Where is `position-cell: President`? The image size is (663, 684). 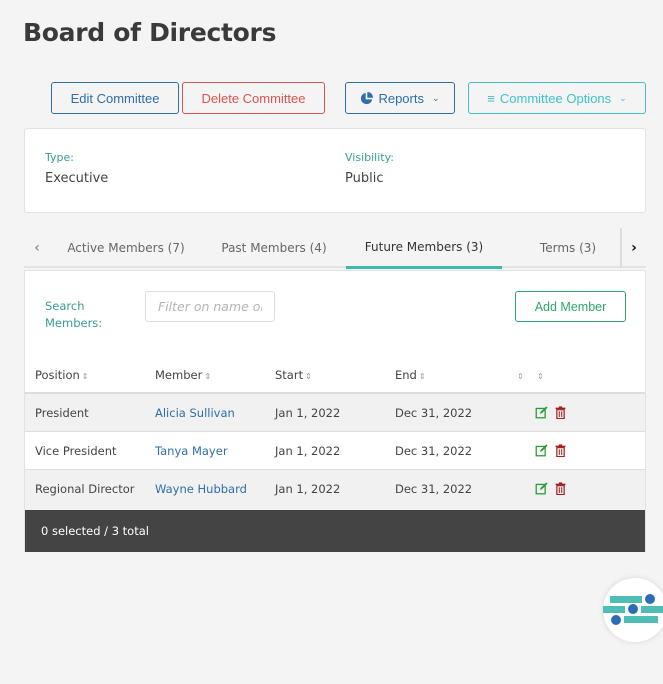
position-cell: President is located at coordinates (62, 412).